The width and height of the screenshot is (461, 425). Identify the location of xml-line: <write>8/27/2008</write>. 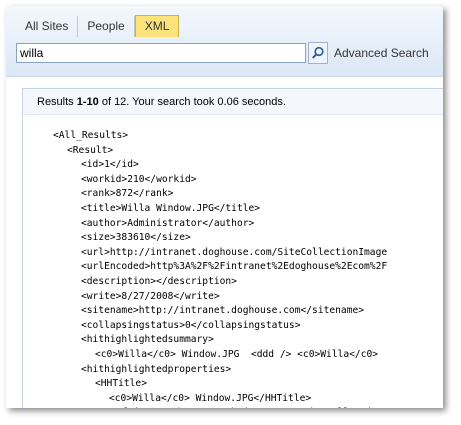
(150, 296).